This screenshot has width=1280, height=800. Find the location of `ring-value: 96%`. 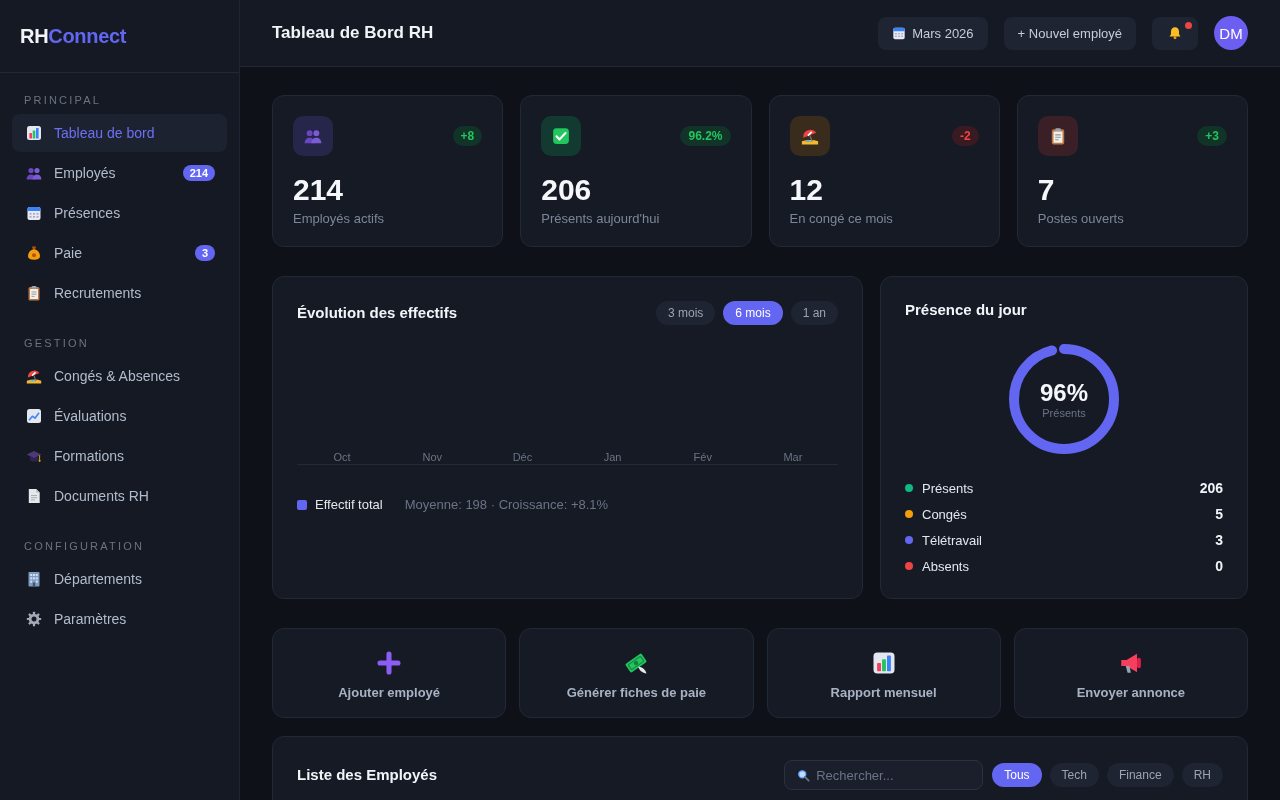

ring-value: 96% is located at coordinates (1063, 392).